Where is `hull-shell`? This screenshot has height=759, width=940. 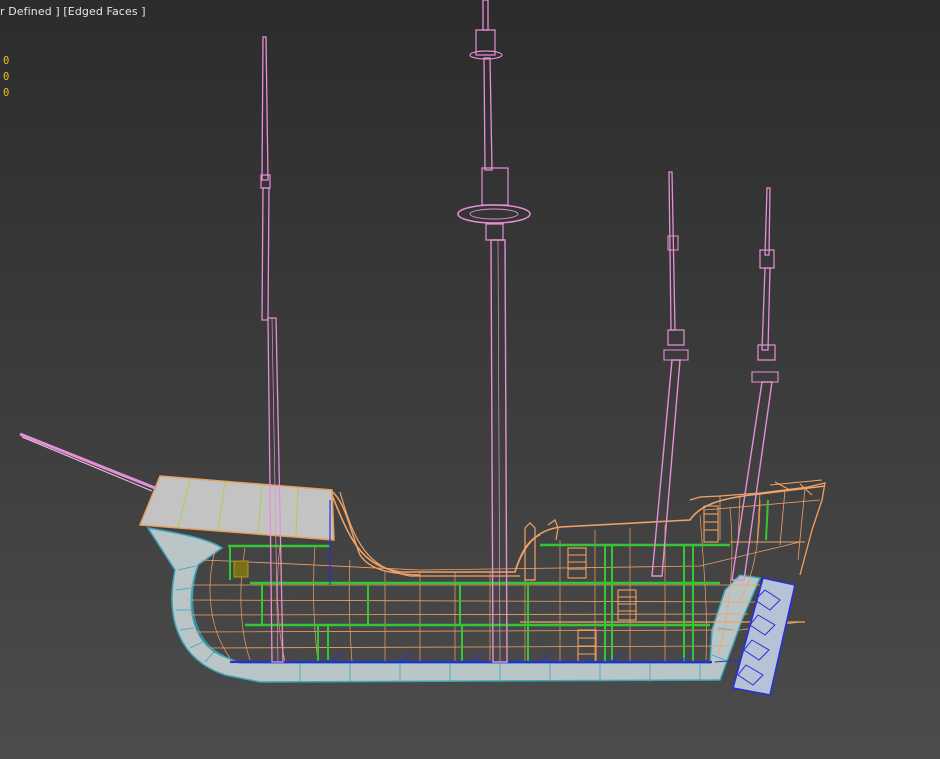
hull-shell is located at coordinates (454, 604).